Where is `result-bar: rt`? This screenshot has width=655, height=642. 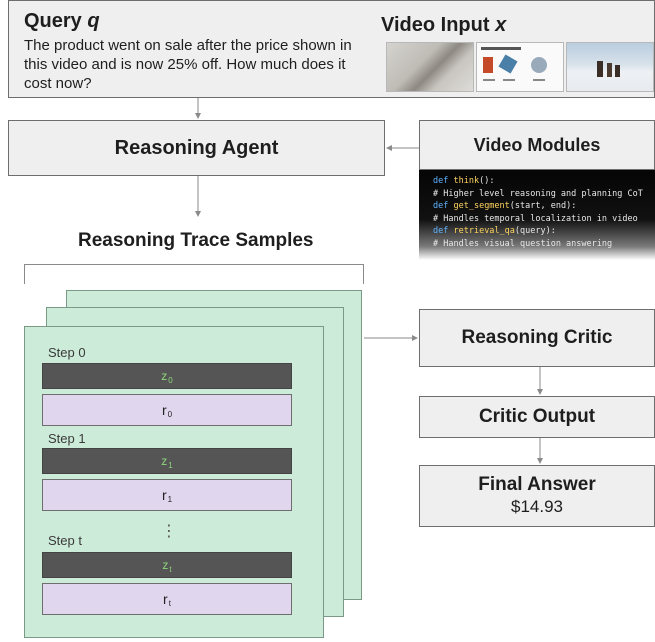 result-bar: rt is located at coordinates (167, 599).